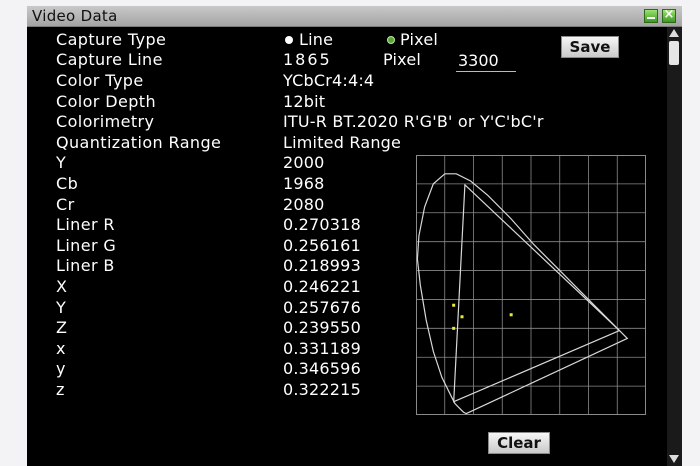  What do you see at coordinates (402, 59) in the screenshot?
I see `pixel-label: Pixel` at bounding box center [402, 59].